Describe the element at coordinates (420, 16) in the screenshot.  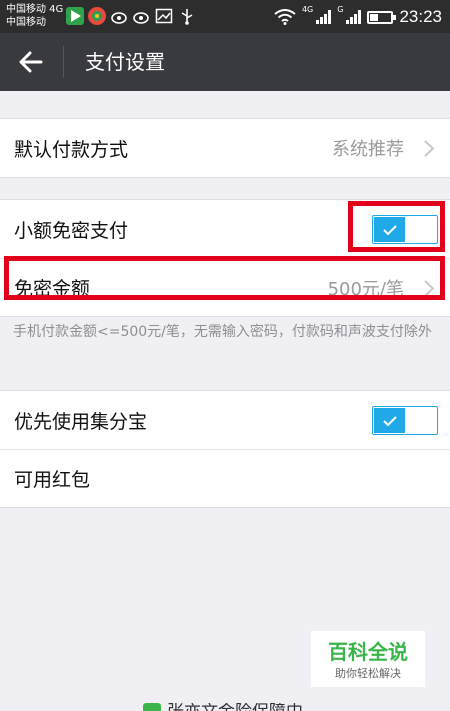
I see `clock: 23:23` at that location.